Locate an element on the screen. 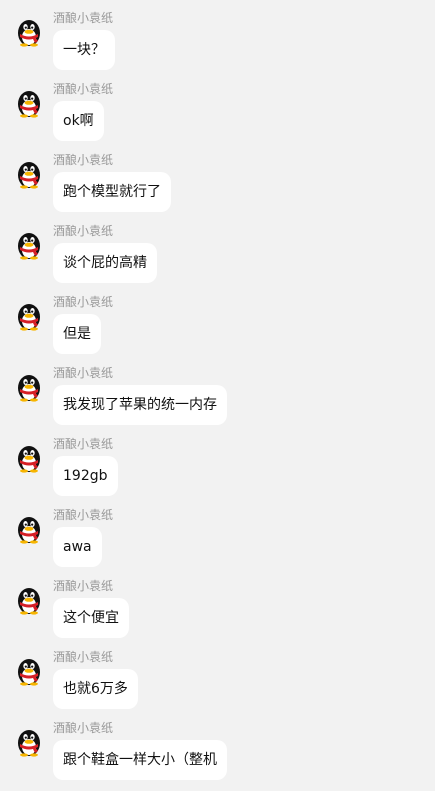  chat-message: 酒酿小袁纸 192gb is located at coordinates (217, 471).